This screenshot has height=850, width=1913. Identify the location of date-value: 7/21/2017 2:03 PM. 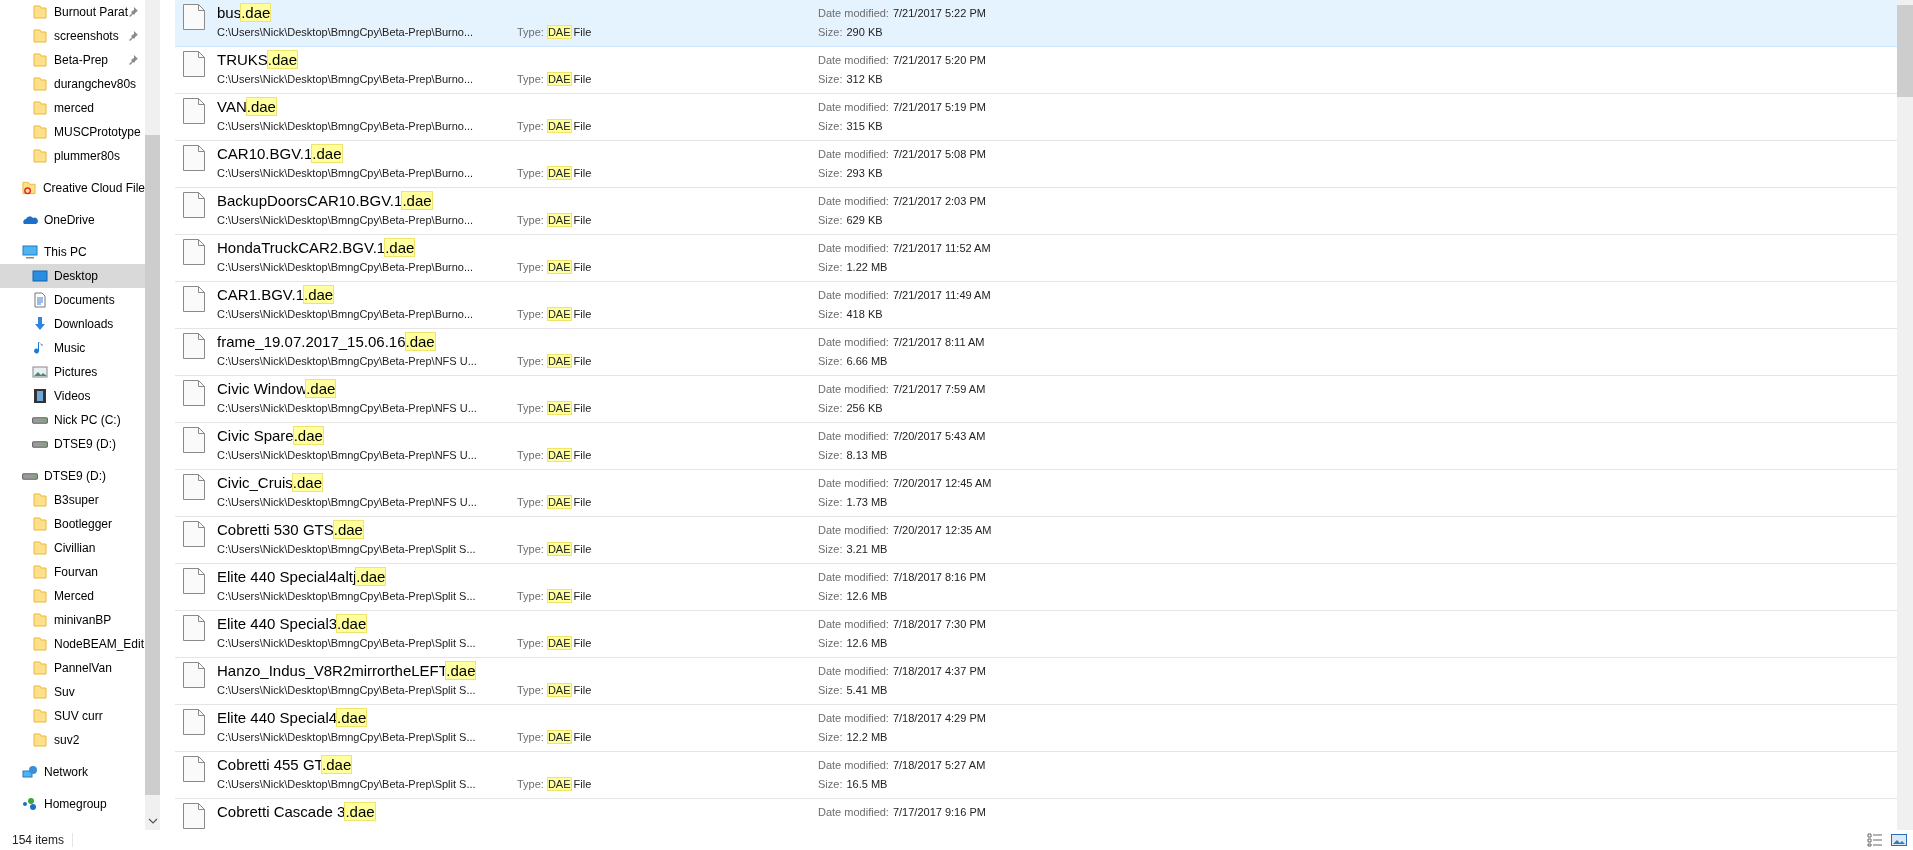
(939, 201).